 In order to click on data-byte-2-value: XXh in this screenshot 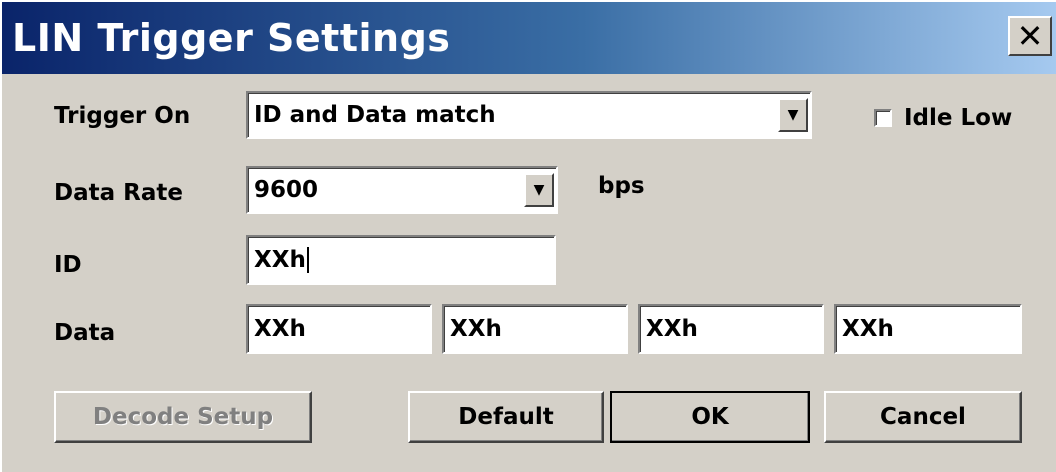, I will do `click(476, 329)`.